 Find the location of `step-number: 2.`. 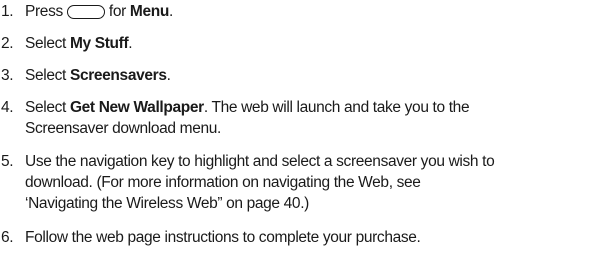

step-number: 2. is located at coordinates (7, 43).